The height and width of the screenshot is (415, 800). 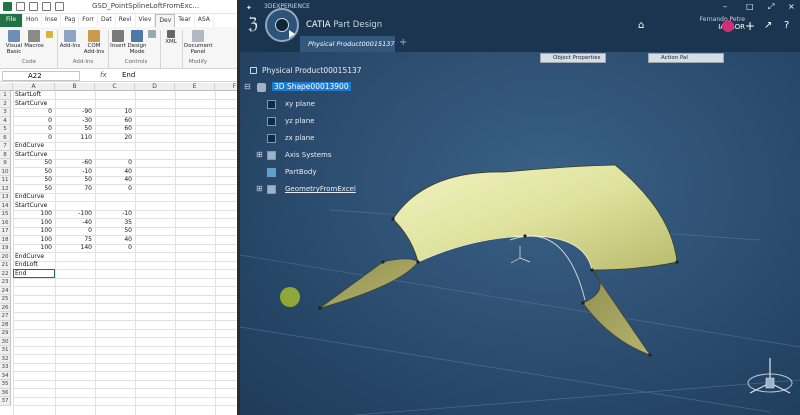 I want to click on row-header: 6, so click(x=5, y=137).